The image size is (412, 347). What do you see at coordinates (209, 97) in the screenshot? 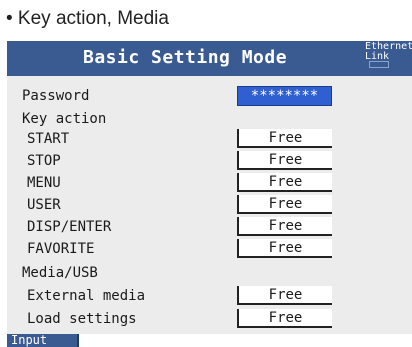
I see `password-row: Password ********` at bounding box center [209, 97].